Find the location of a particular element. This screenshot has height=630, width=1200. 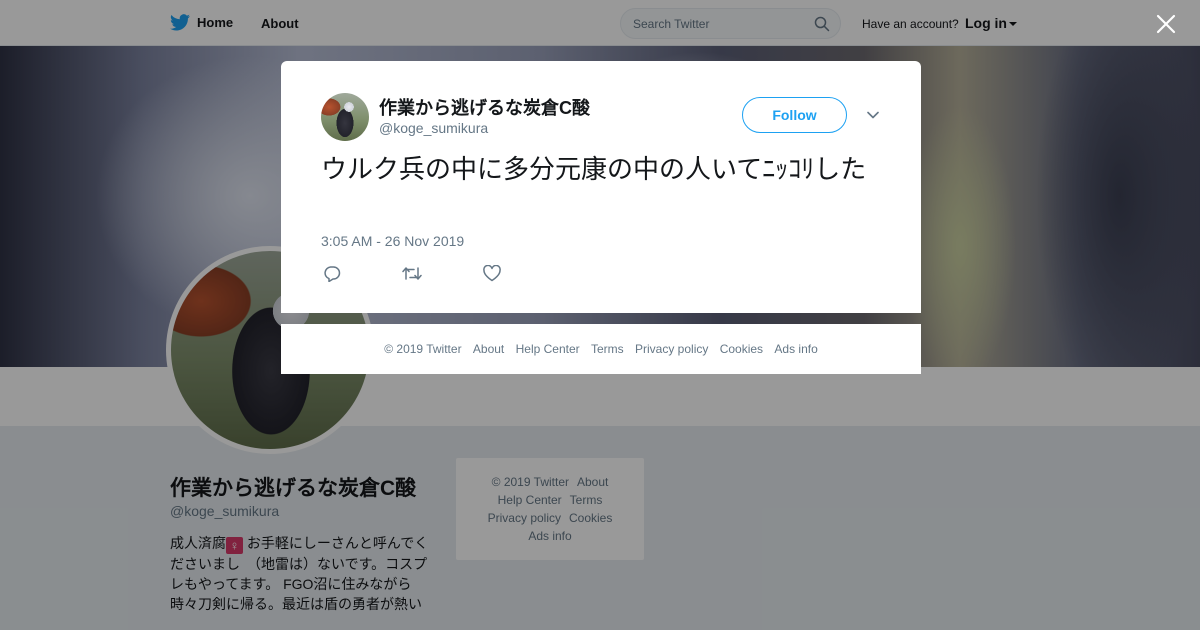

tweet-author-name: 作業から逃げるな炭倉C酸 is located at coordinates (484, 107).